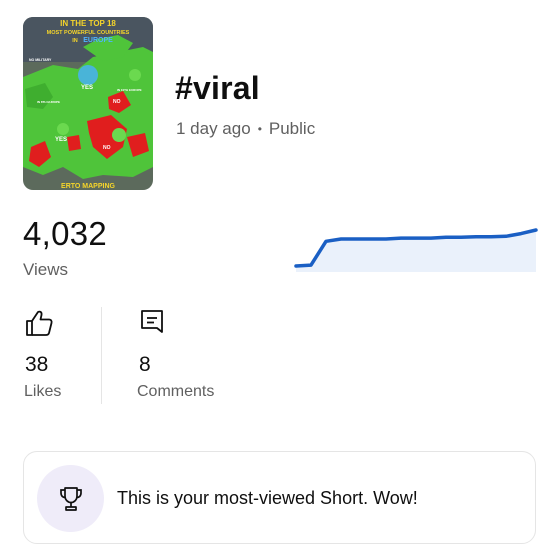  What do you see at coordinates (88, 186) in the screenshot?
I see `svg-text: ERTO MAPPING` at bounding box center [88, 186].